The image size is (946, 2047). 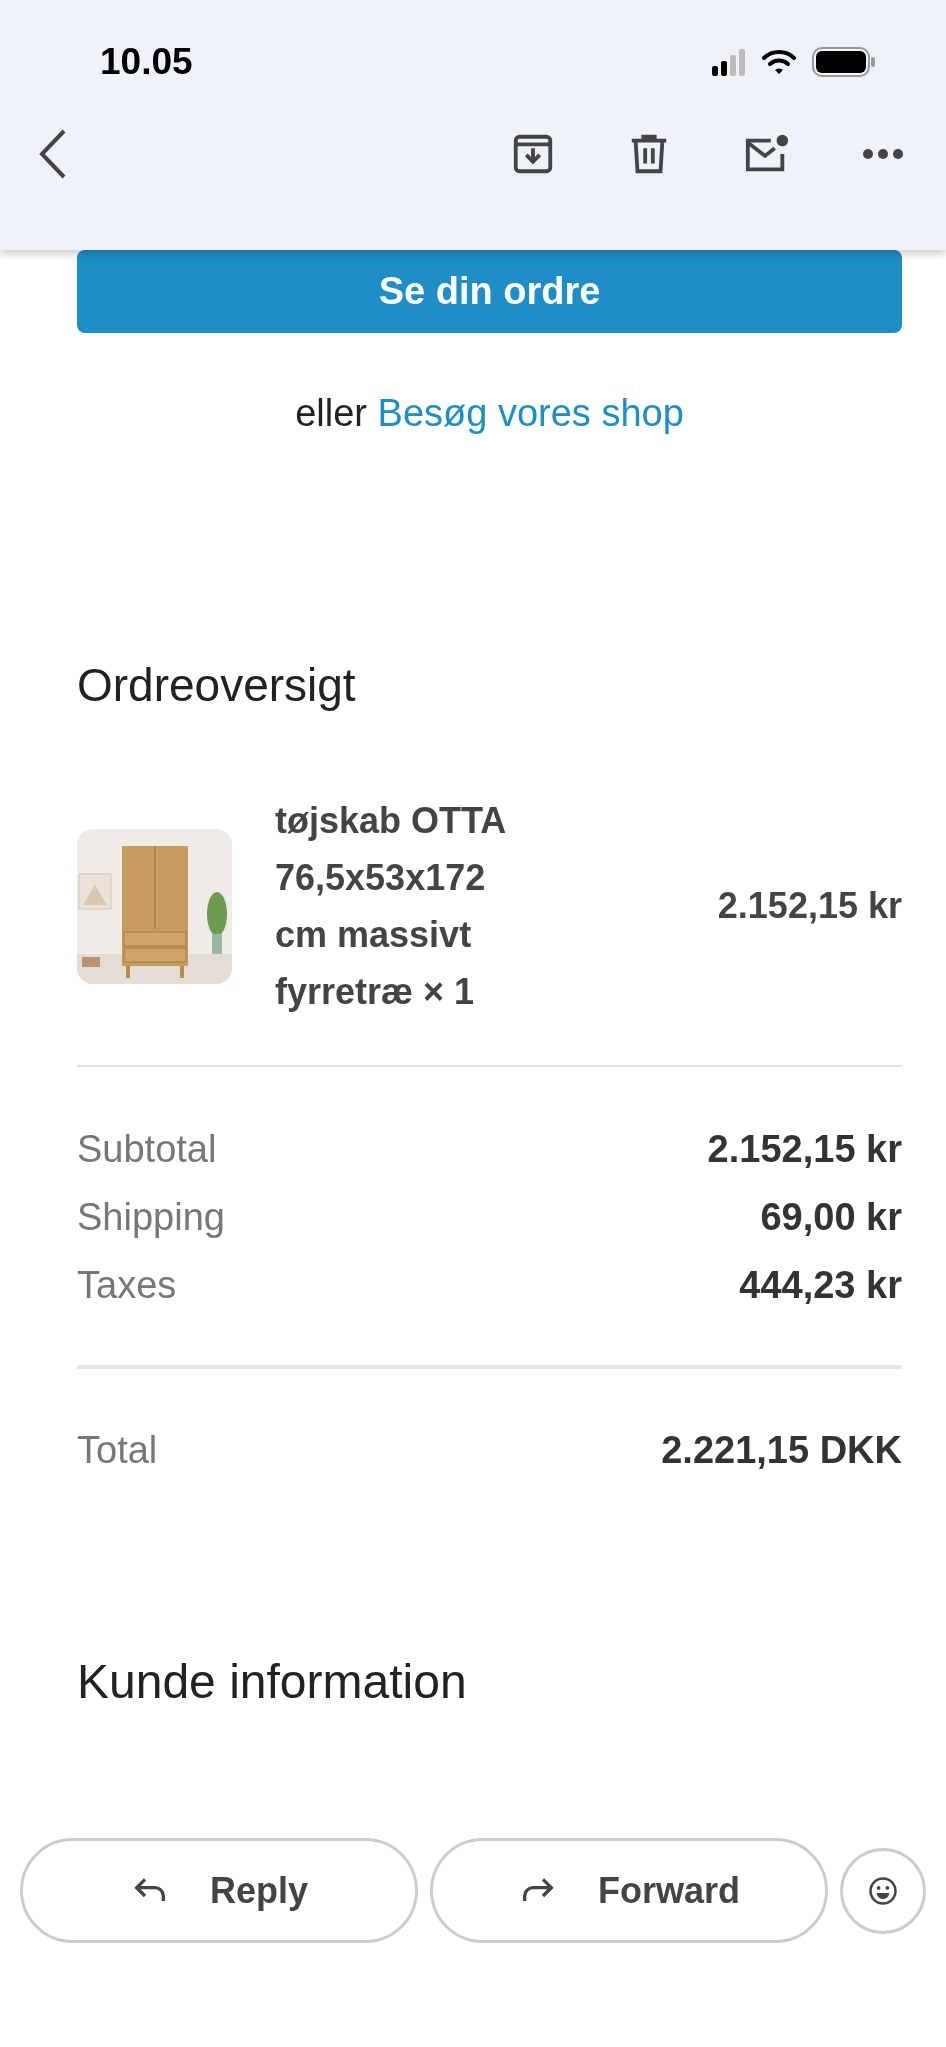 What do you see at coordinates (151, 1217) in the screenshot?
I see `summary-label: Shipping` at bounding box center [151, 1217].